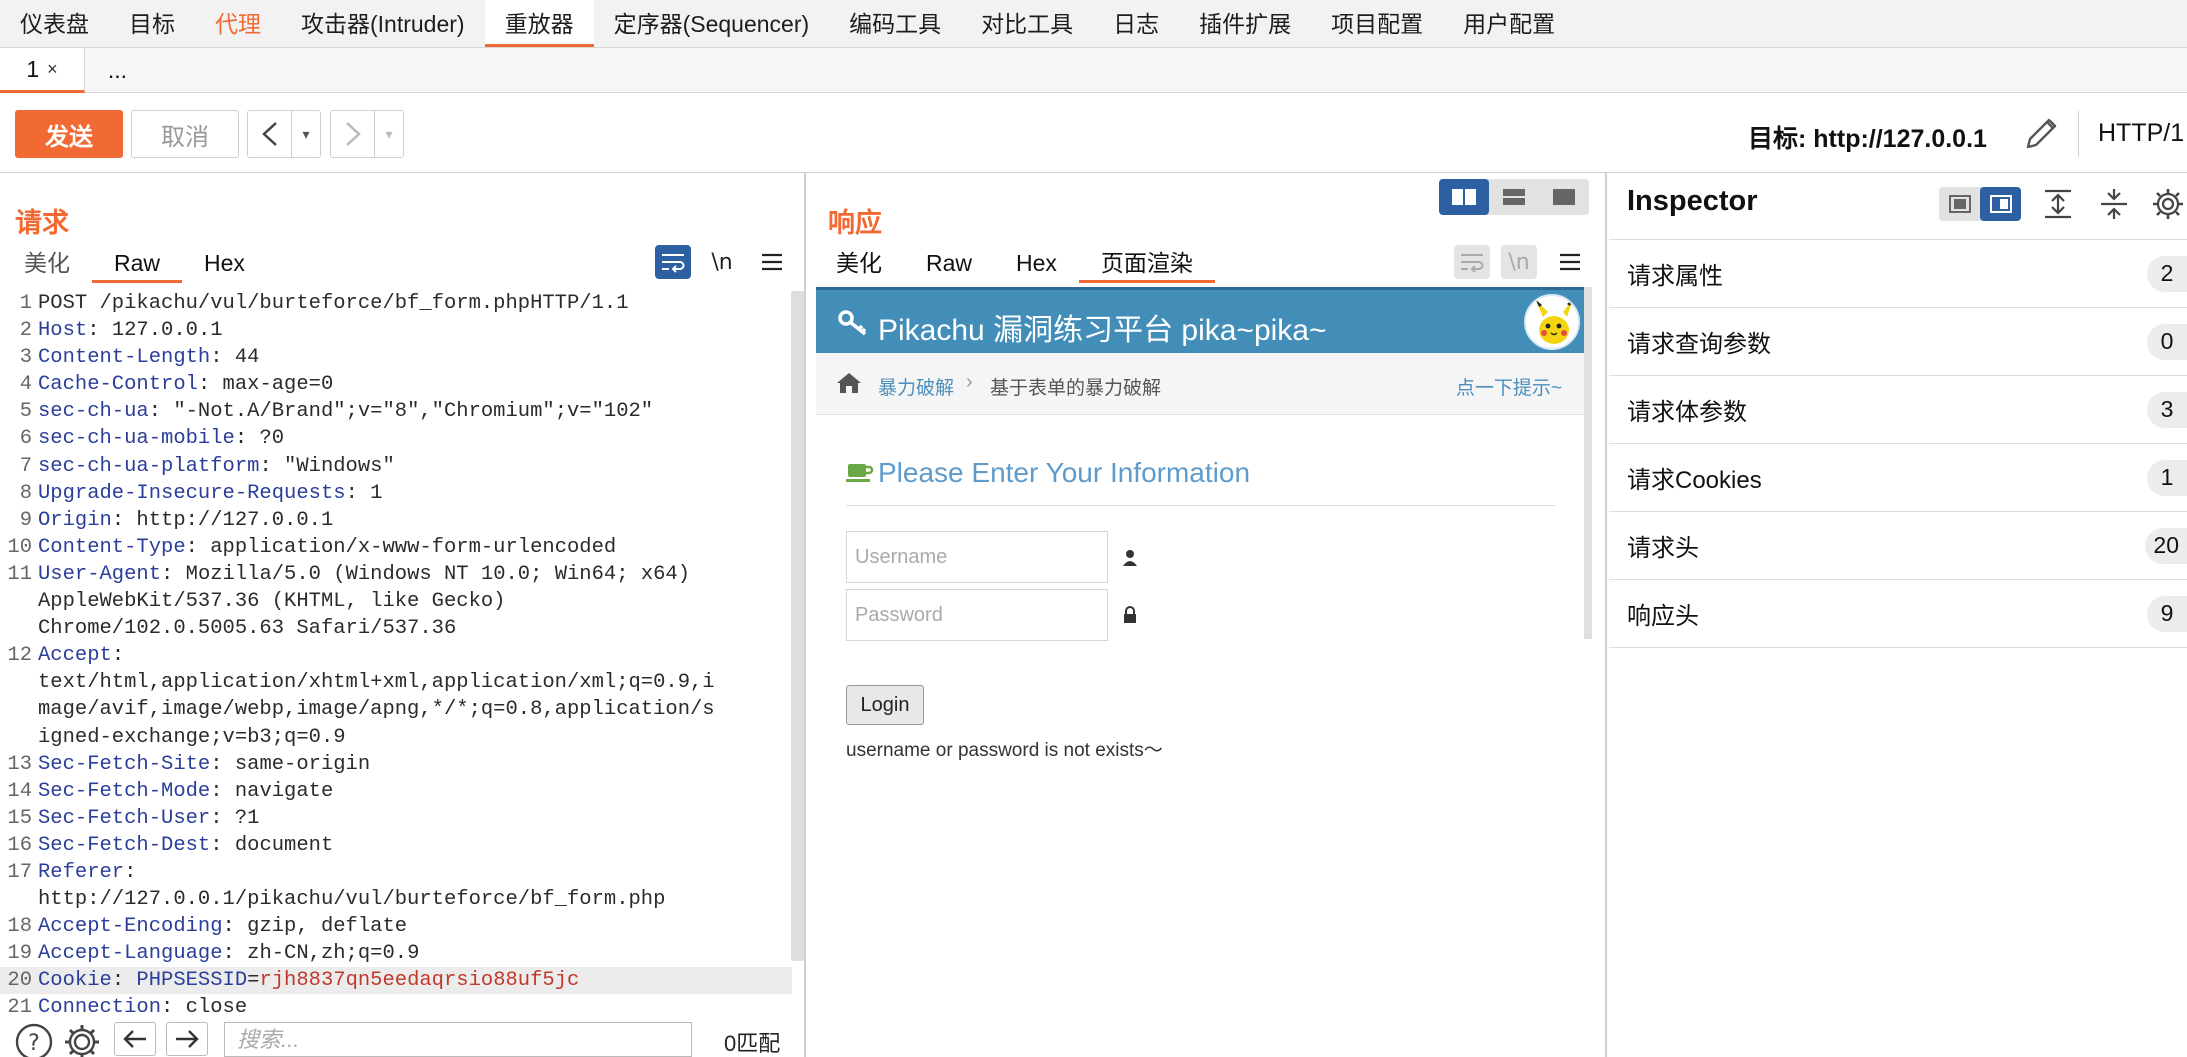 The width and height of the screenshot is (2187, 1057). What do you see at coordinates (1036, 263) in the screenshot?
I see `tab-response-hex: Hex` at bounding box center [1036, 263].